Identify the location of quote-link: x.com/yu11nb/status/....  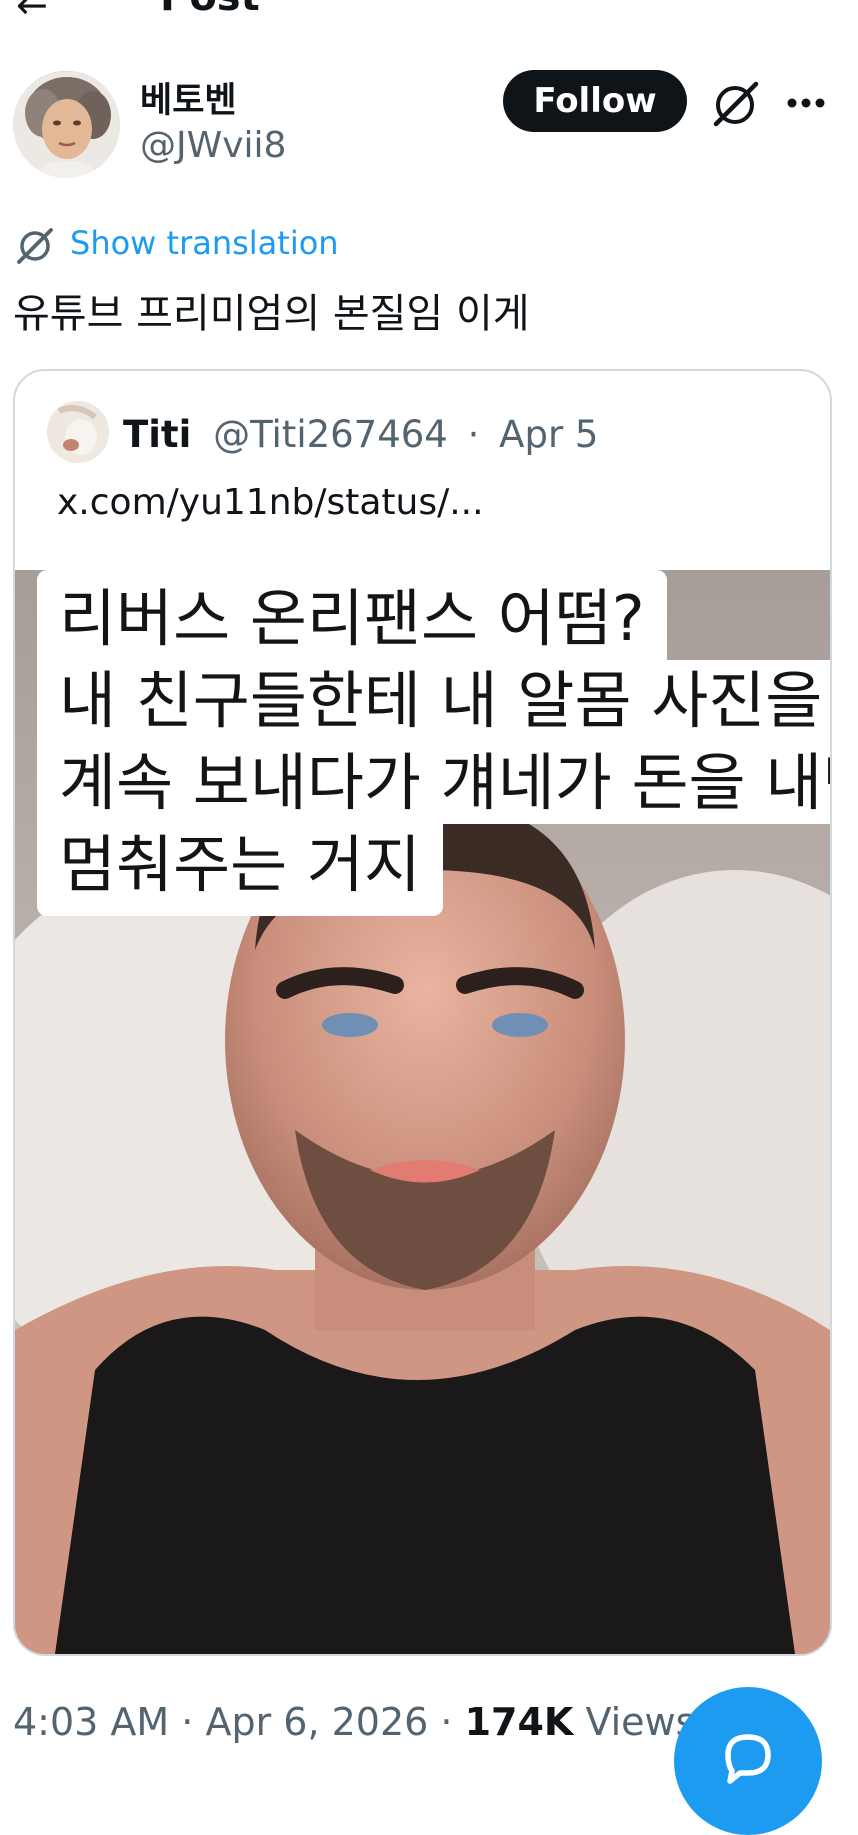
(270, 502).